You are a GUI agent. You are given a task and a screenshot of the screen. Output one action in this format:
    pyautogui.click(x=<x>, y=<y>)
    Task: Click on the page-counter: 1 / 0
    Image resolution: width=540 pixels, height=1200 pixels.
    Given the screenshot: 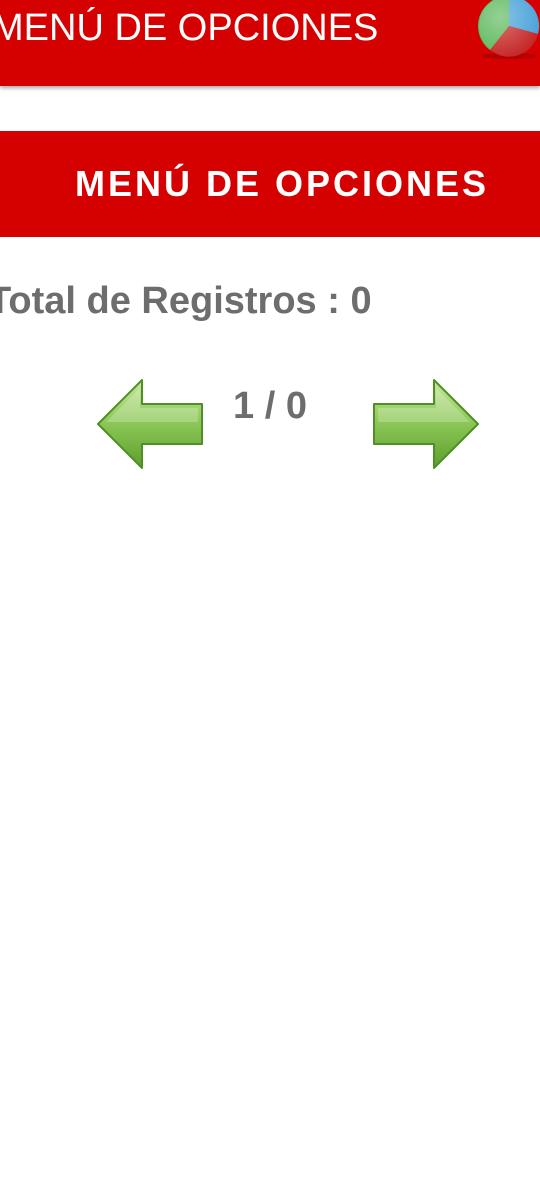 What is the action you would take?
    pyautogui.click(x=270, y=406)
    